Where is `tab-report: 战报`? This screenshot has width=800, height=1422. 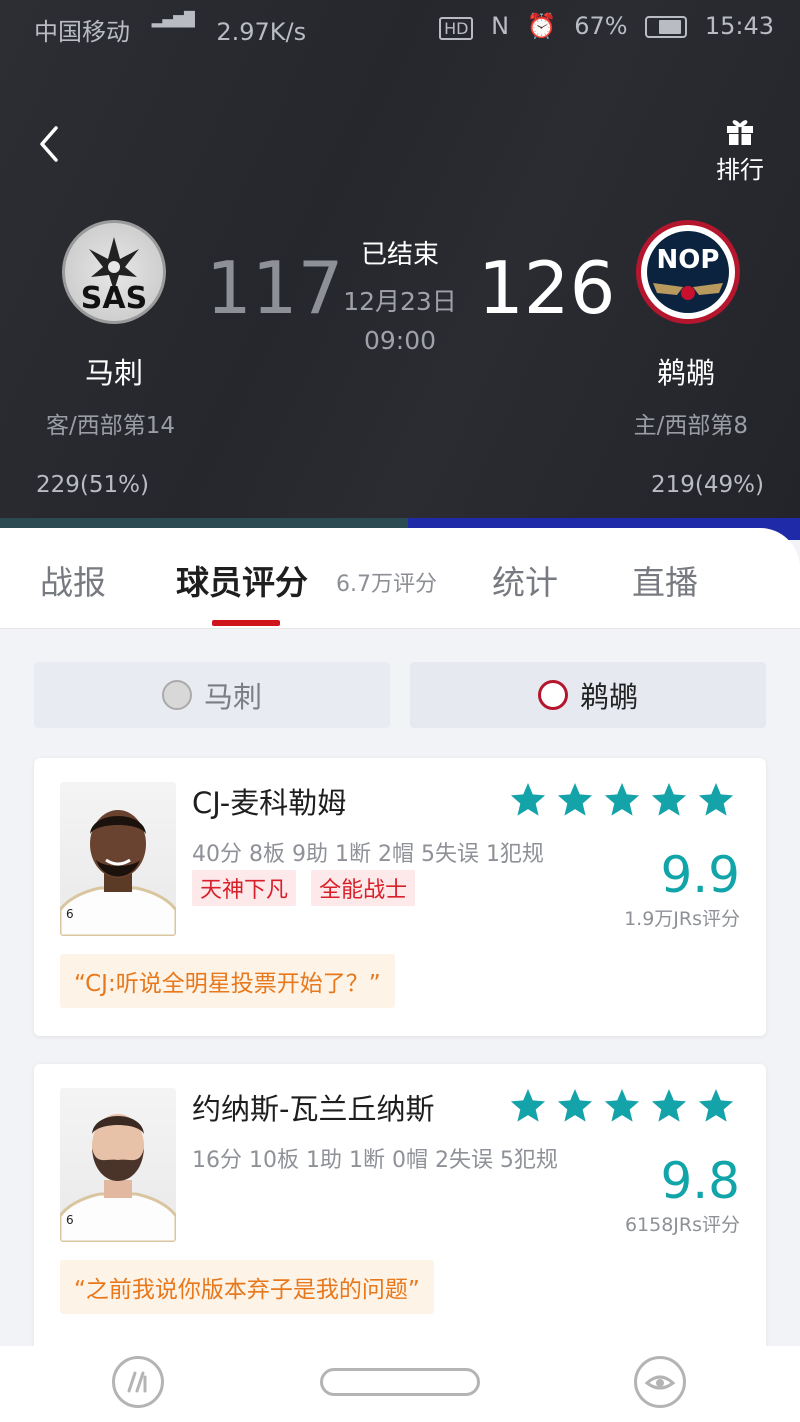
tab-report: 战报 is located at coordinates (73, 580).